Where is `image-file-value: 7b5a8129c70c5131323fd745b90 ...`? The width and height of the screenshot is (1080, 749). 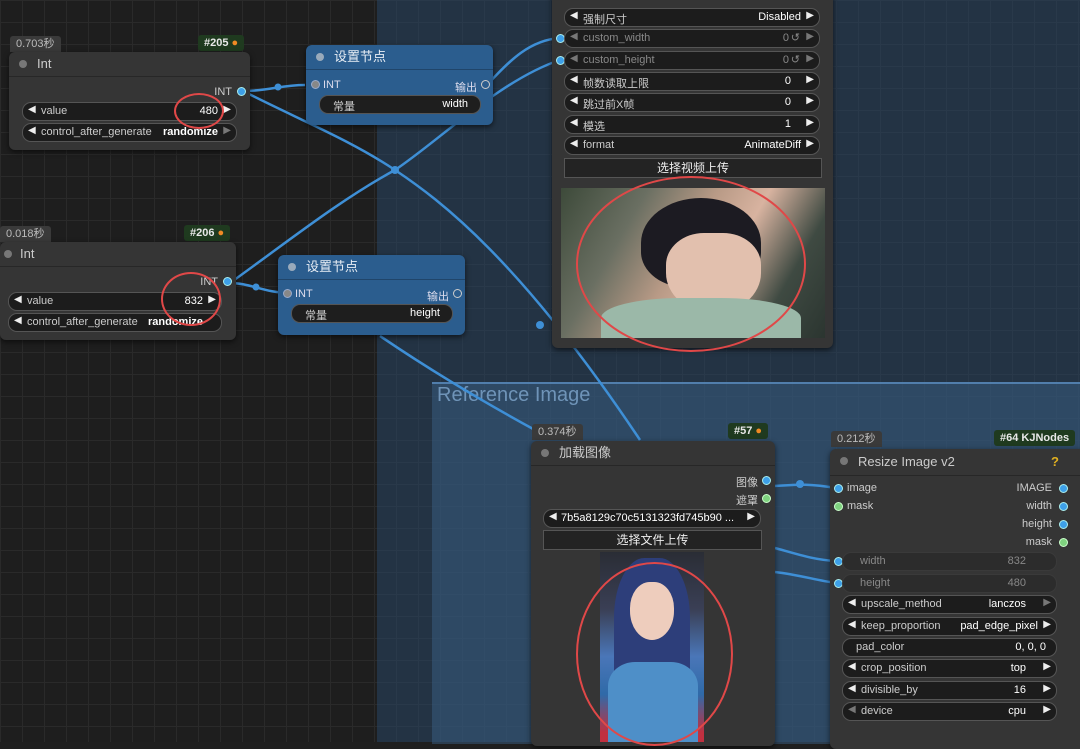 image-file-value: 7b5a8129c70c5131323fd745b90 ... is located at coordinates (647, 518).